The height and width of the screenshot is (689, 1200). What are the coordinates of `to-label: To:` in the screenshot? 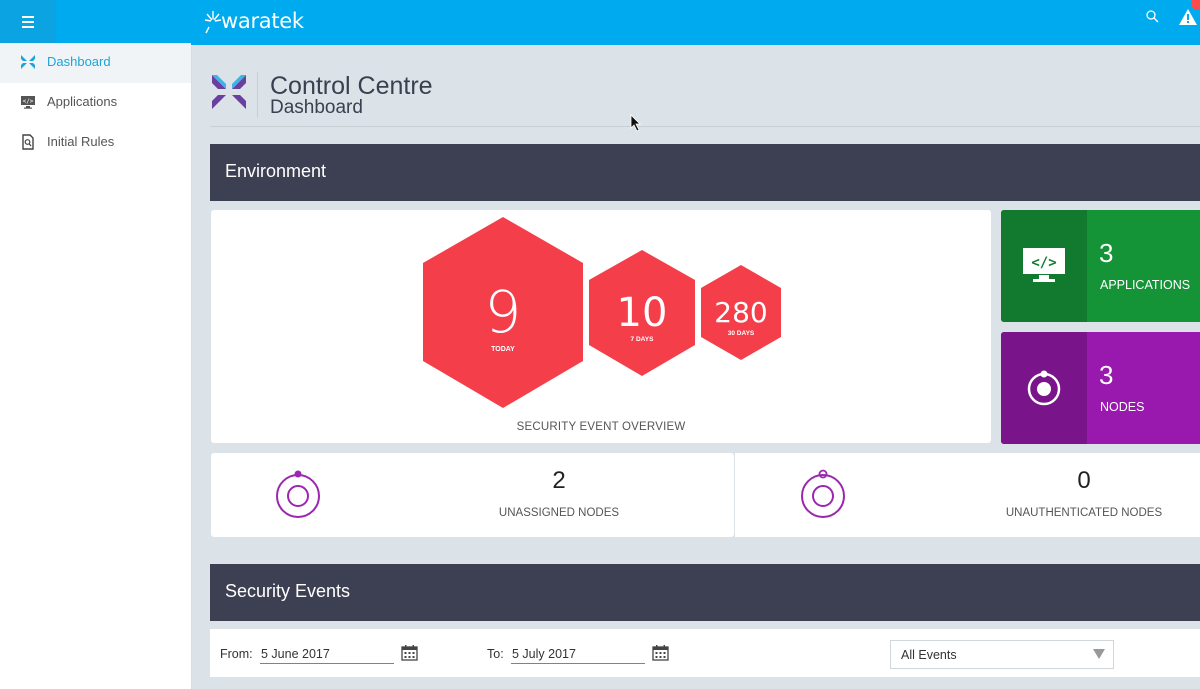 It's located at (495, 654).